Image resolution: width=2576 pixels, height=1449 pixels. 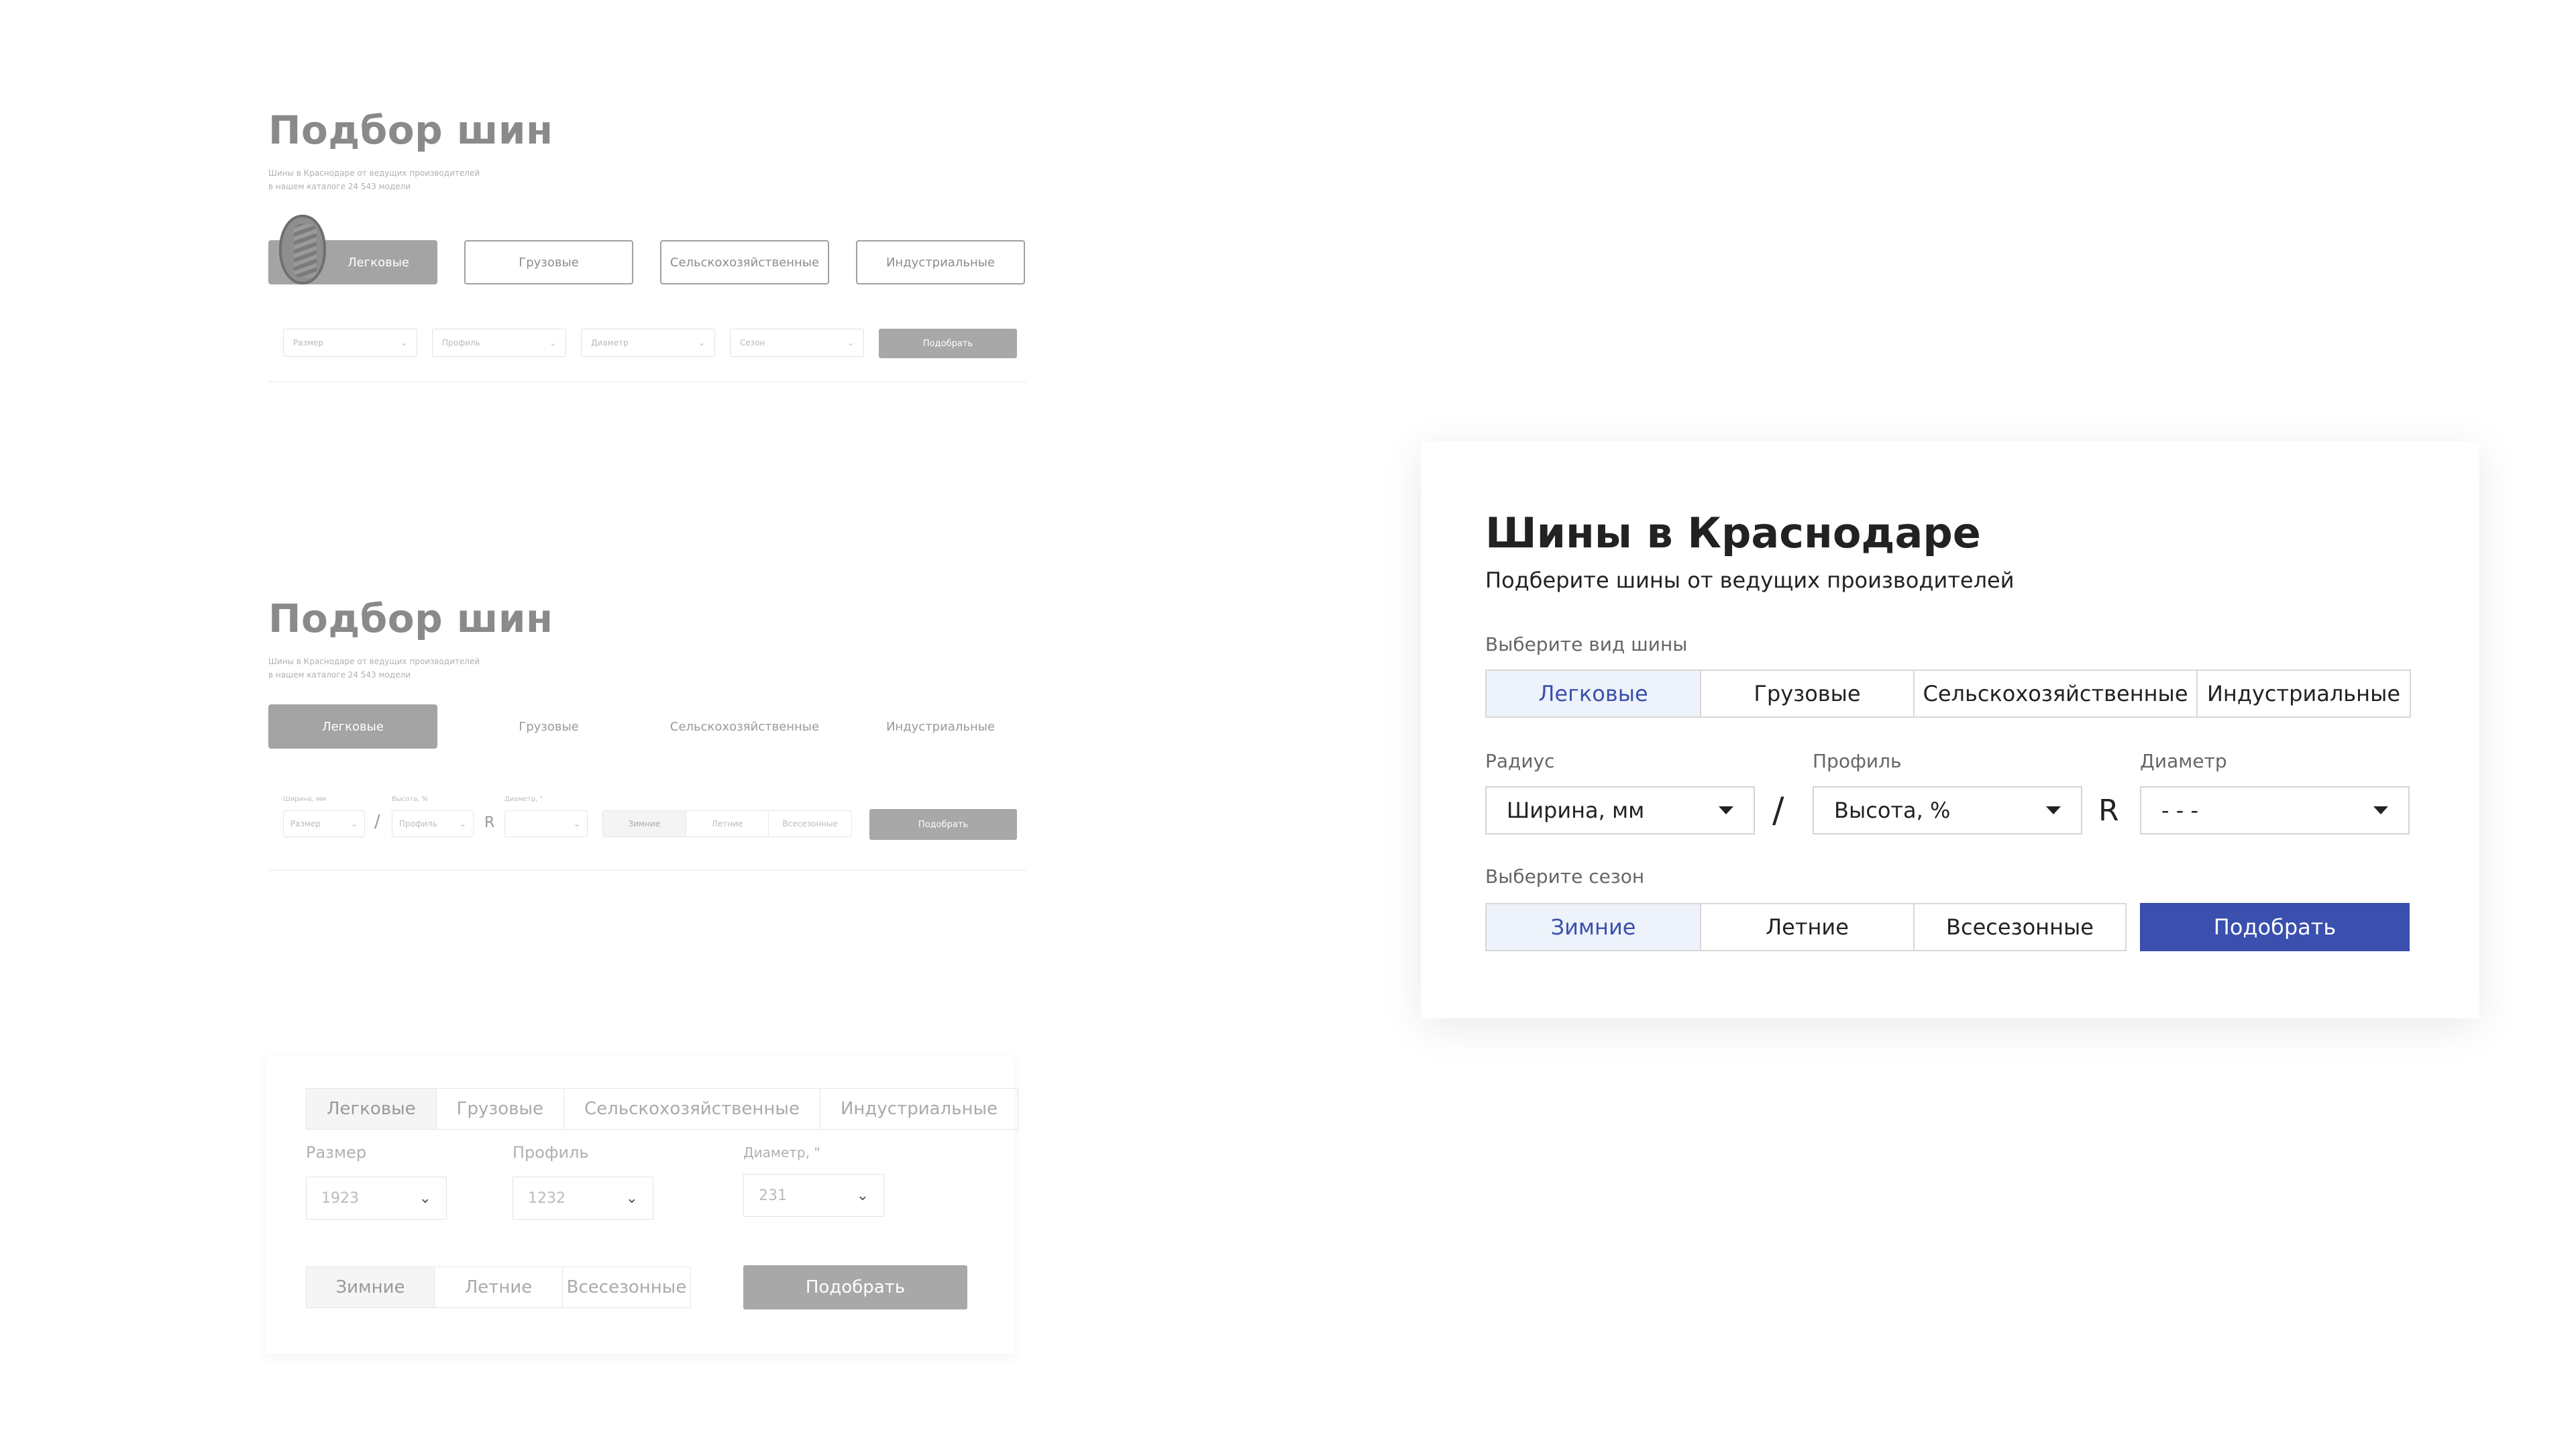 What do you see at coordinates (336, 1152) in the screenshot?
I see `draft3-size-label: Размер` at bounding box center [336, 1152].